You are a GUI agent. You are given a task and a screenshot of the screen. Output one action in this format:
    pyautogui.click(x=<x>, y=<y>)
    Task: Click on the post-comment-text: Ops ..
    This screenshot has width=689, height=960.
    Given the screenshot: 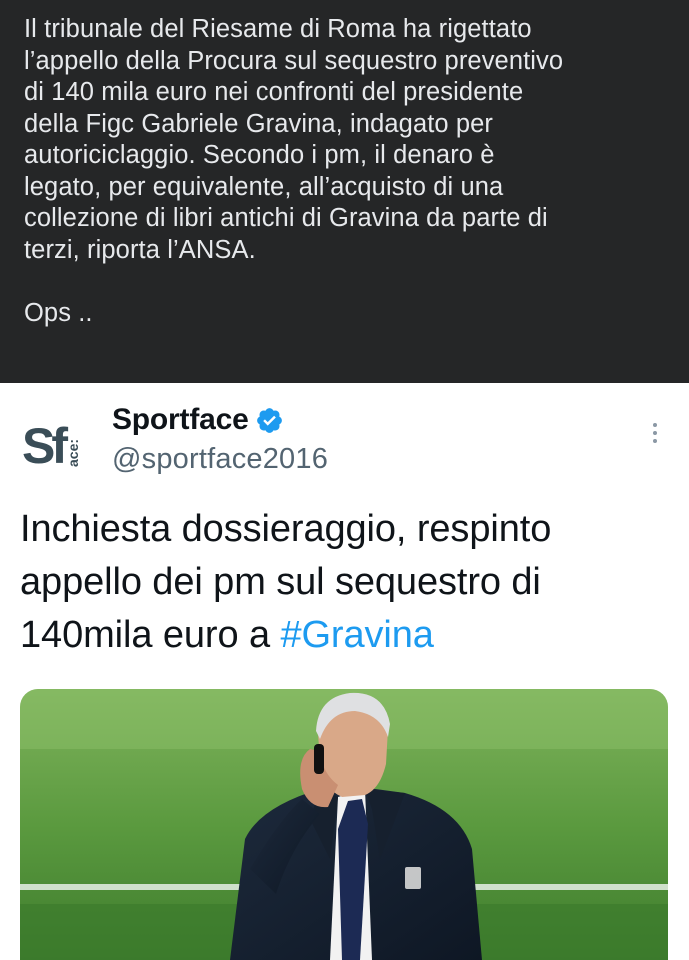 What is the action you would take?
    pyautogui.click(x=58, y=312)
    